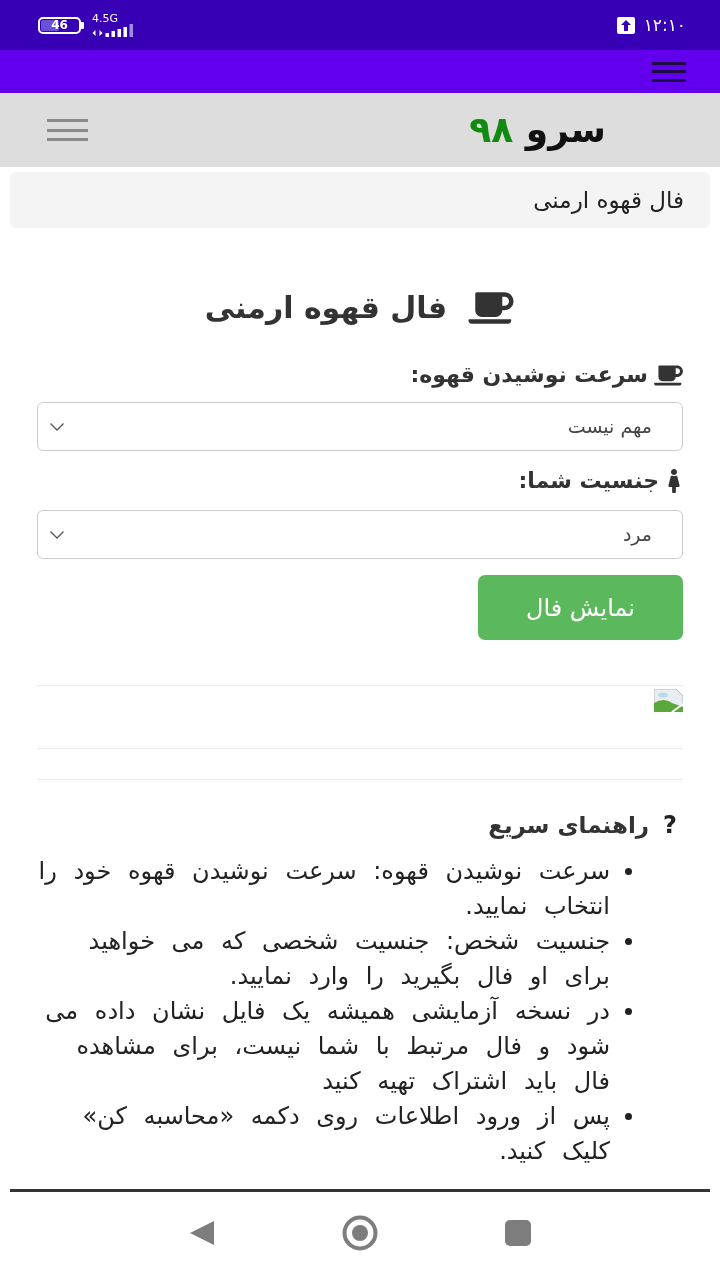  I want to click on clock-time: ۱۲:۱۰, so click(664, 25).